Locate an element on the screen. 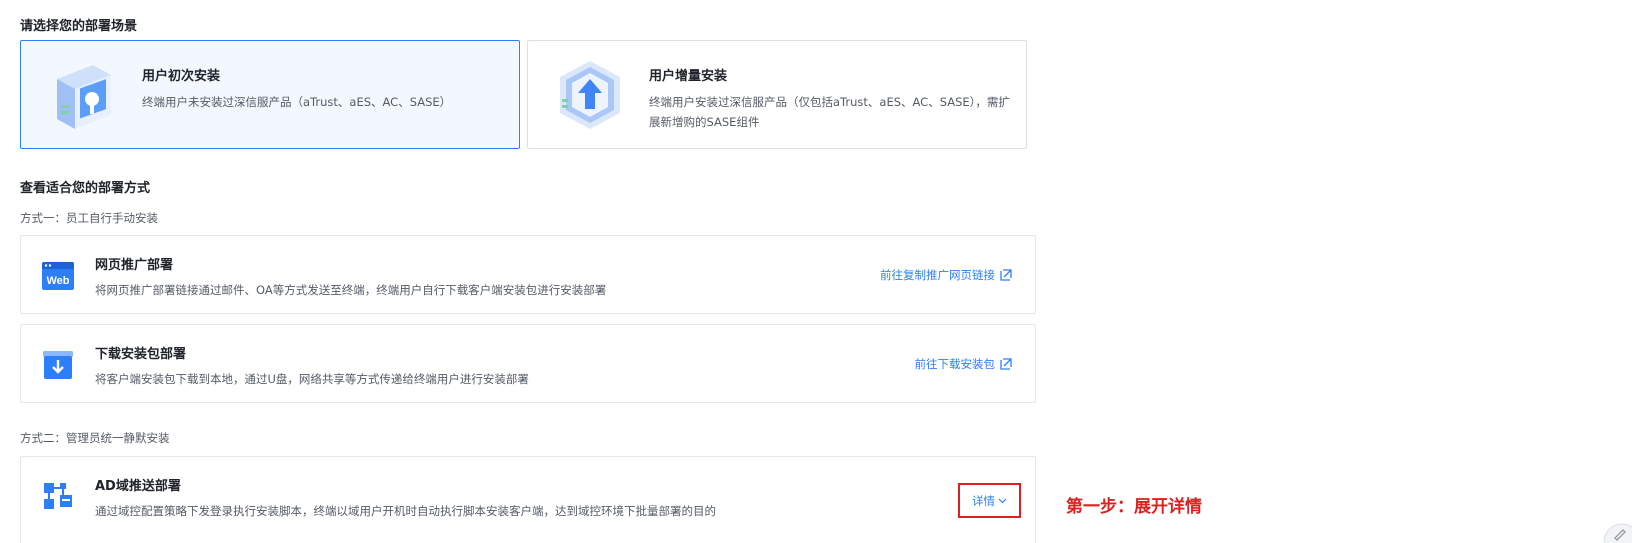 The height and width of the screenshot is (543, 1632). web-icon: Web is located at coordinates (58, 276).